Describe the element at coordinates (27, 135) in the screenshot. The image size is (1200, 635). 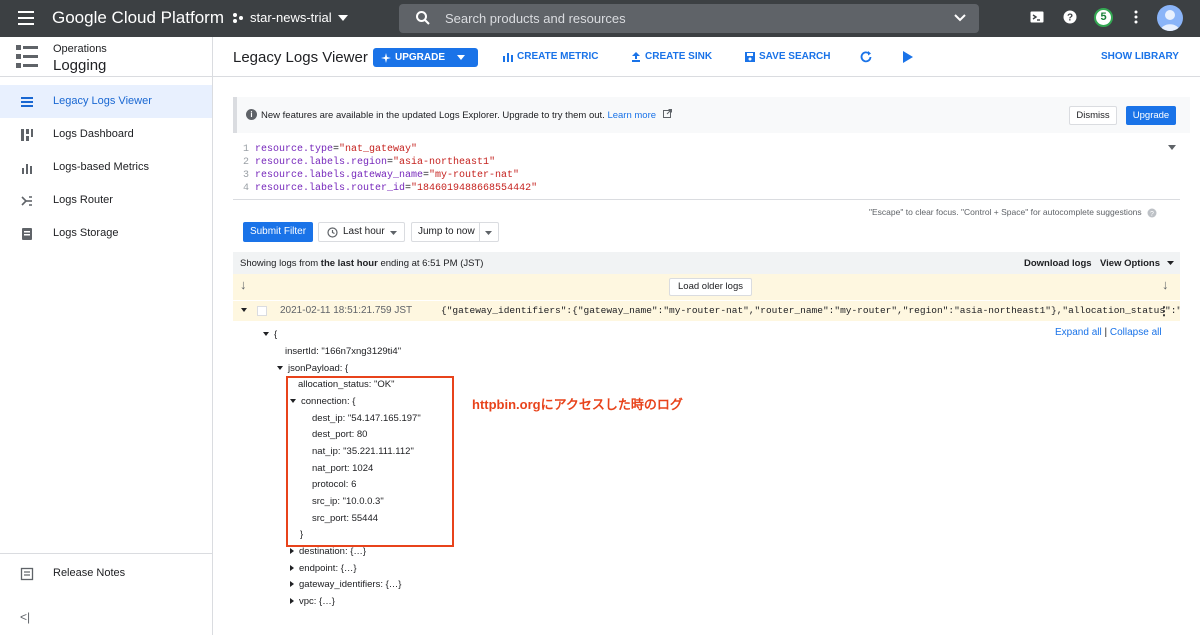
I see `dashboard-icon` at that location.